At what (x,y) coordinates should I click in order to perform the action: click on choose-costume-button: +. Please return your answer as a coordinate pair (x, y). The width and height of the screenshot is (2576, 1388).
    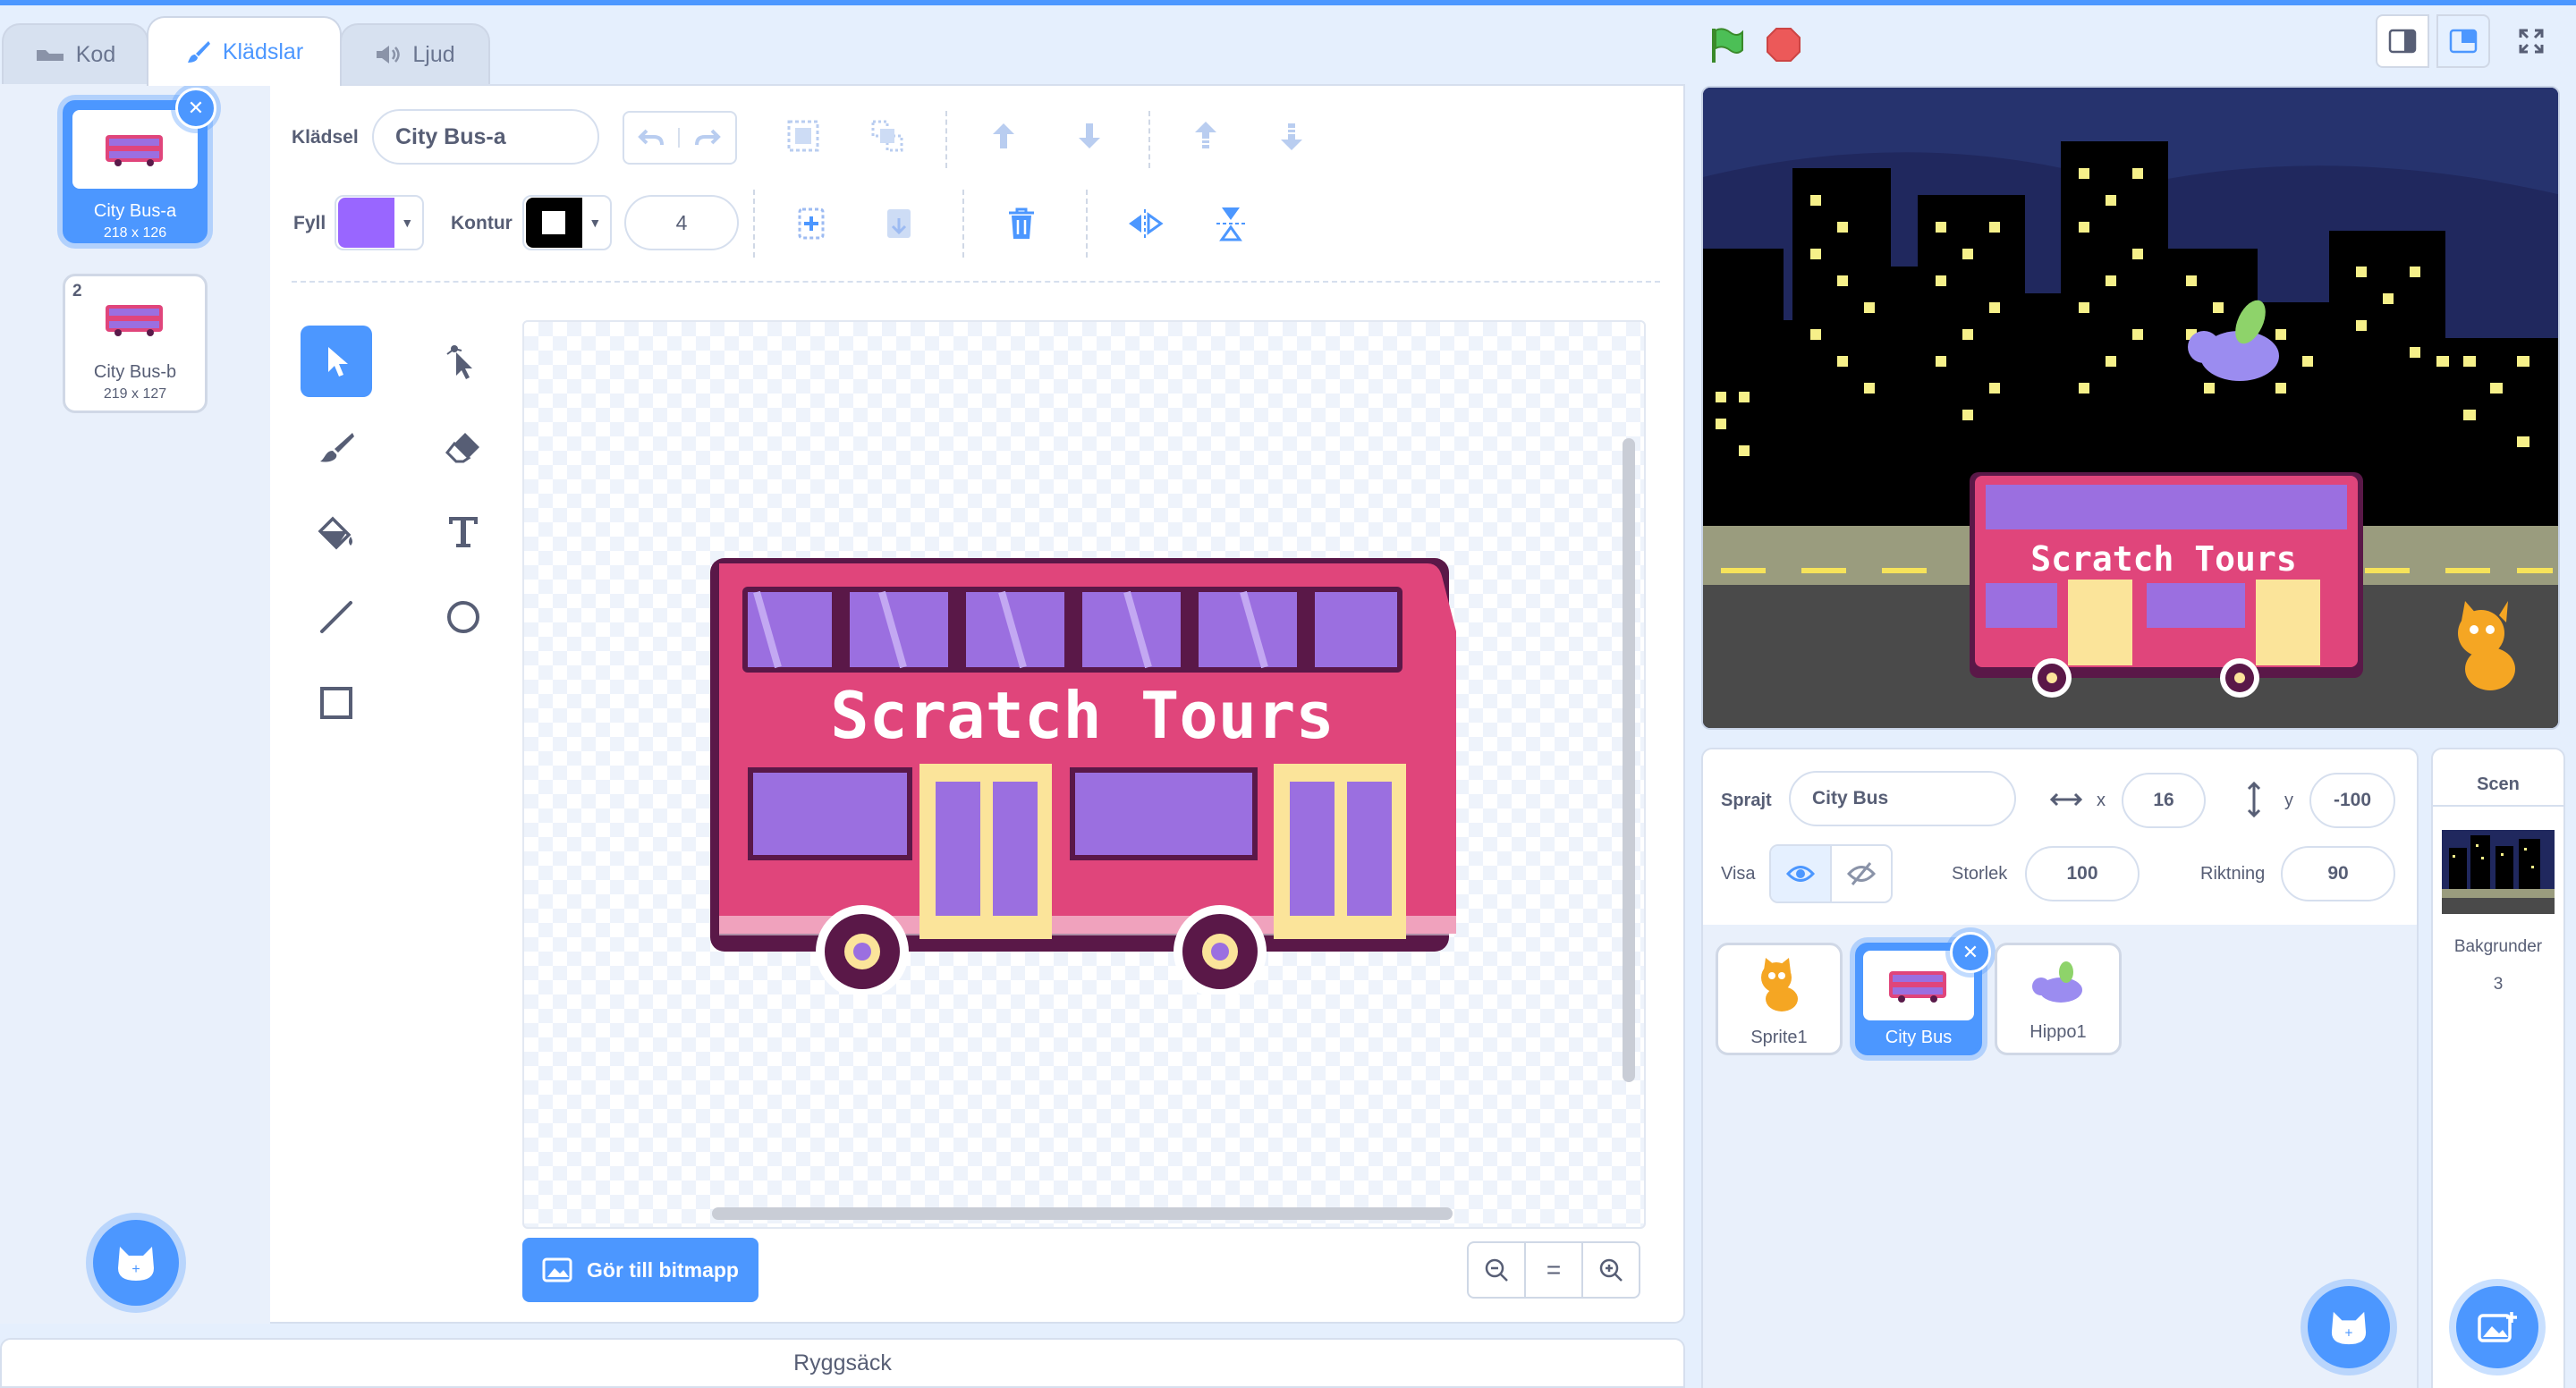
    Looking at the image, I should click on (136, 1263).